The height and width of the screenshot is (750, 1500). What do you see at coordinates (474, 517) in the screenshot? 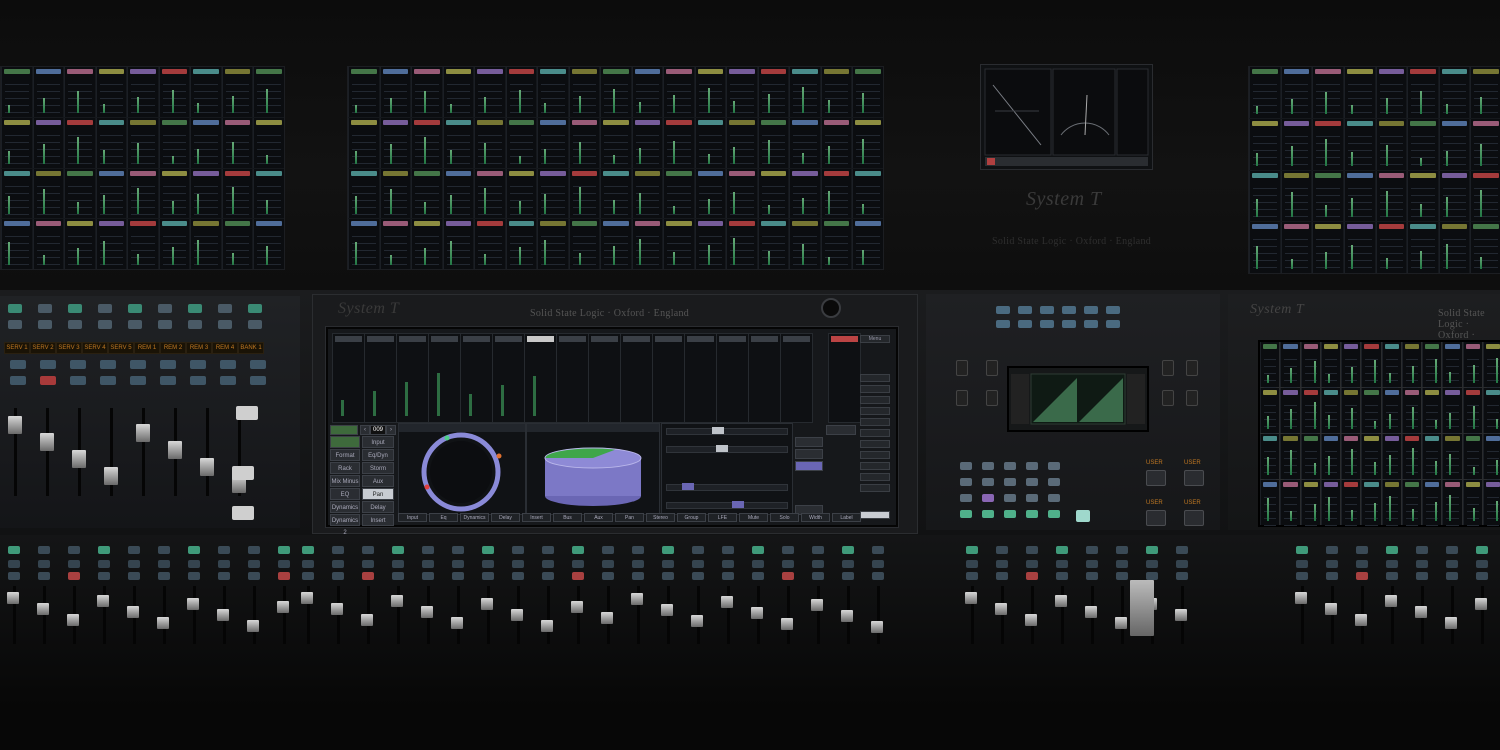
I see `softkey: Dynamics` at bounding box center [474, 517].